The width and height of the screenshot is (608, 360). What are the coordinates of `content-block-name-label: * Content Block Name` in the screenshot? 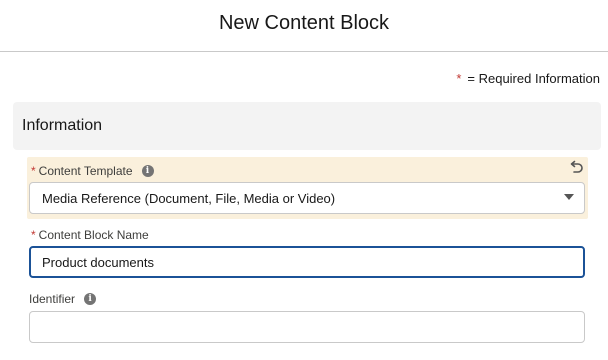 It's located at (90, 235).